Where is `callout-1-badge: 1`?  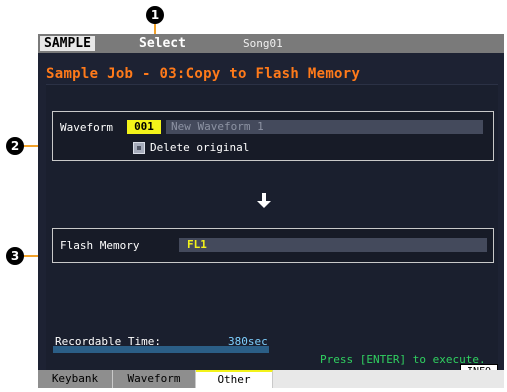 callout-1-badge: 1 is located at coordinates (155, 15).